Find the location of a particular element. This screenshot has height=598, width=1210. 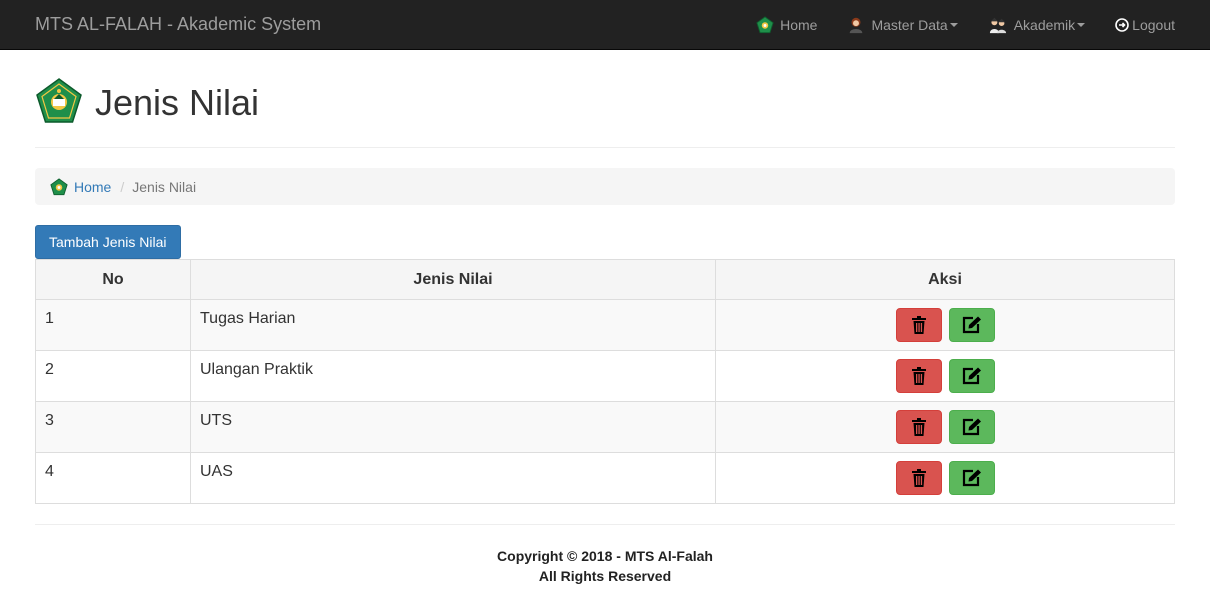

table-row: 3 UTS is located at coordinates (605, 427).